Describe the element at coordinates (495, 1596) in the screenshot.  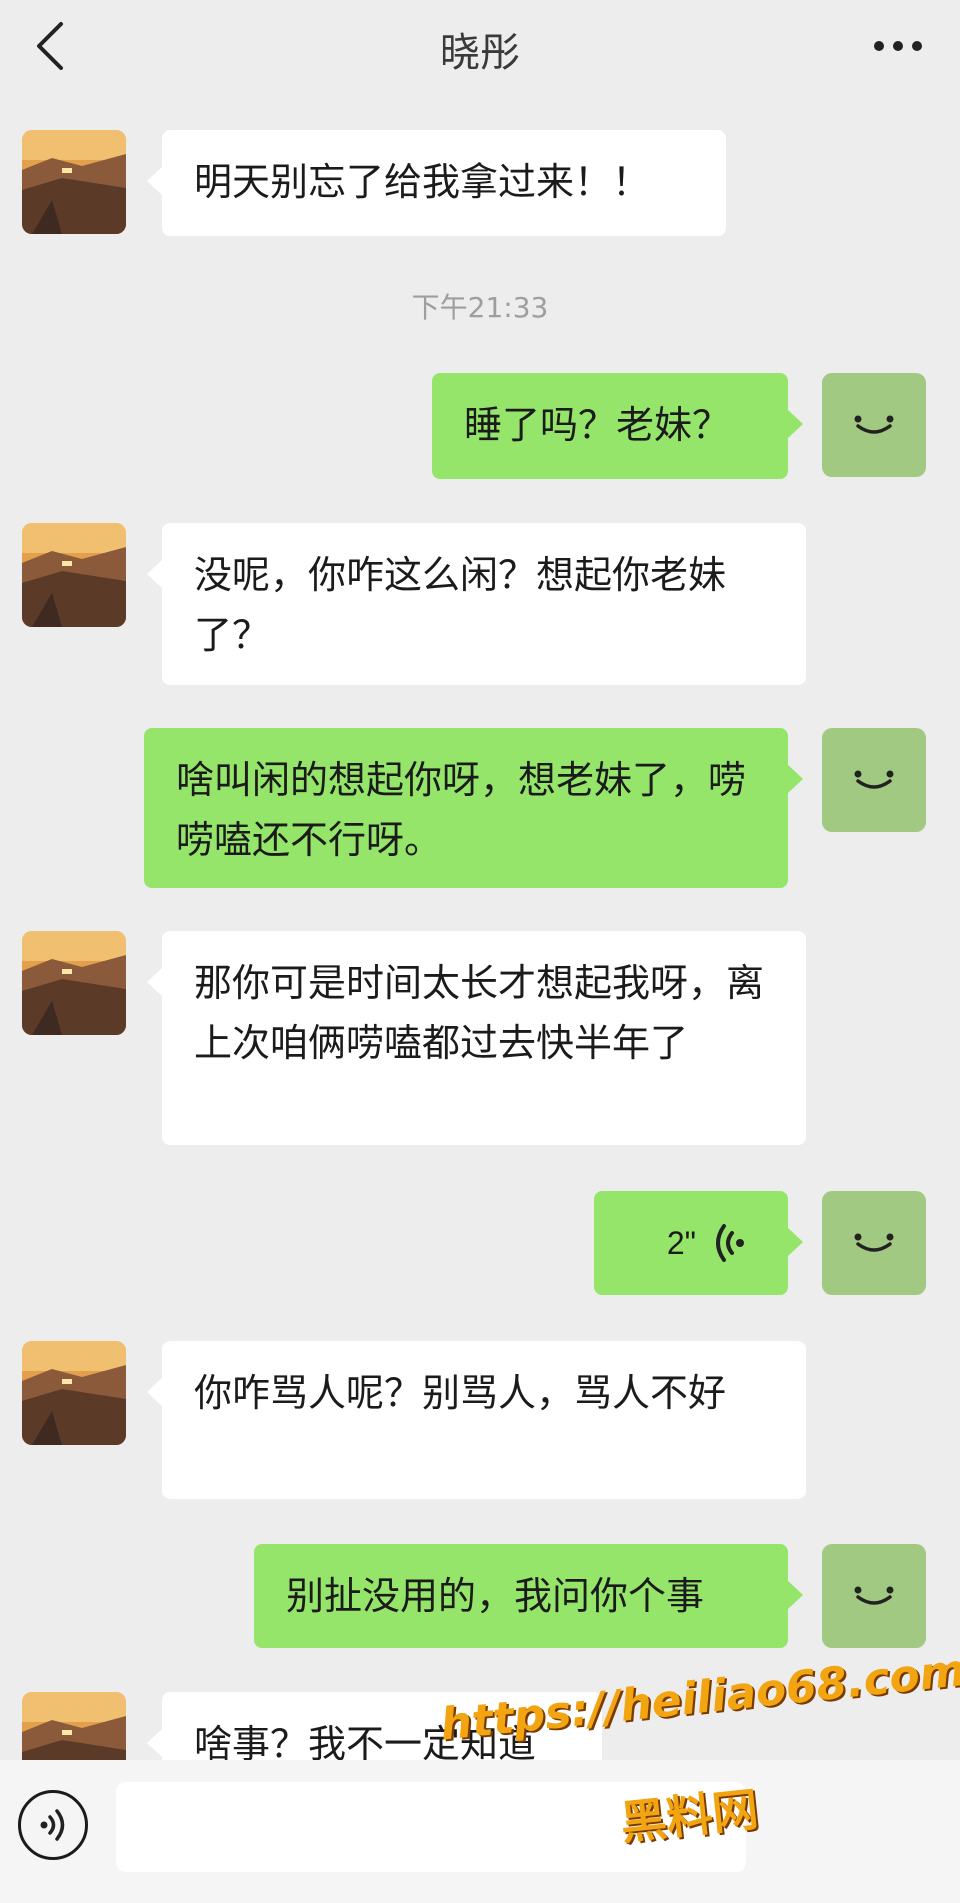
I see `message-text: 别扯没用的，我问你个事` at that location.